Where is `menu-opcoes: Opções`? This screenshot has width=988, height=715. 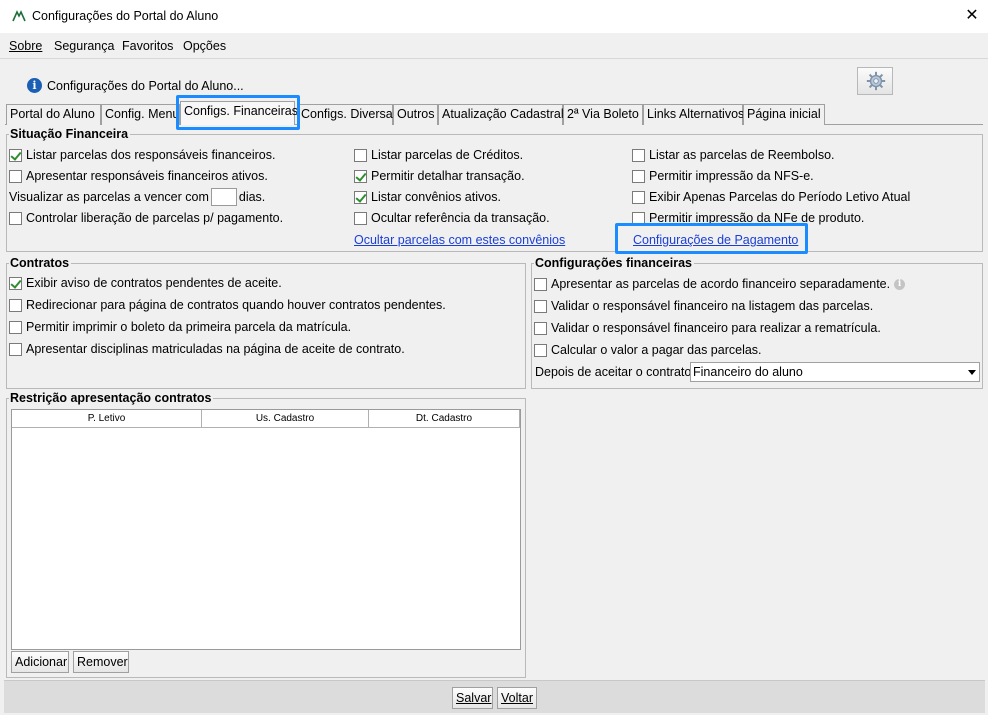
menu-opcoes: Opções is located at coordinates (204, 46).